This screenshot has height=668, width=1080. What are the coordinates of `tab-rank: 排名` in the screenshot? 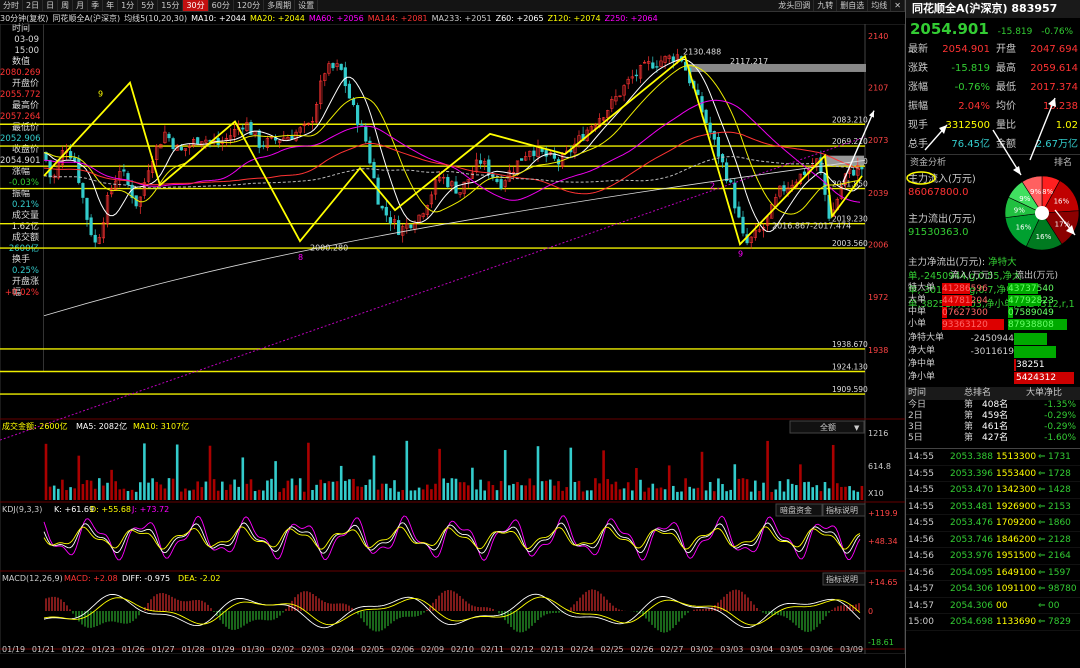 It's located at (1063, 162).